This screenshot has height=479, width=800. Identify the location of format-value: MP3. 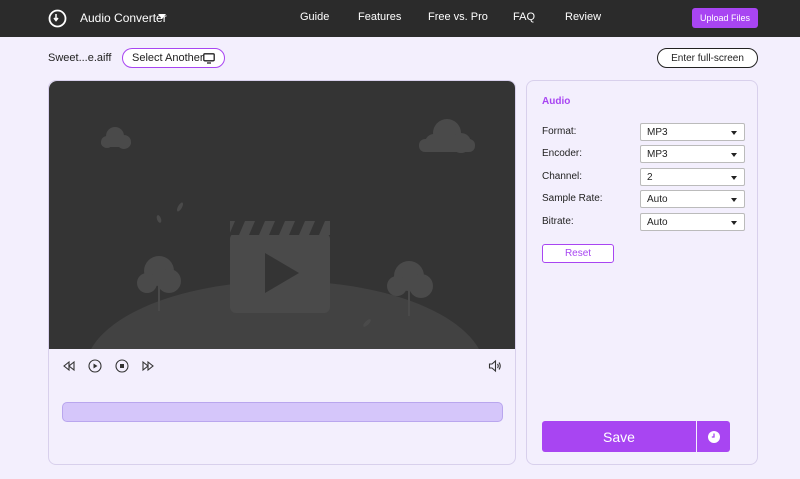
(657, 132).